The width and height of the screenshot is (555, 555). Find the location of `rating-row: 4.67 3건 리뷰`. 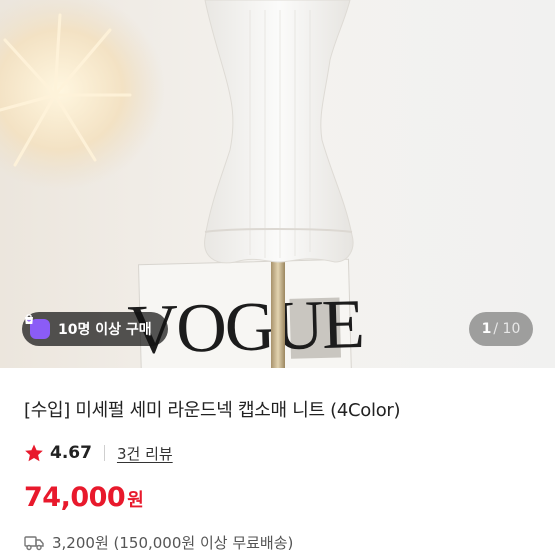

rating-row: 4.67 3건 리뷰 is located at coordinates (98, 453).